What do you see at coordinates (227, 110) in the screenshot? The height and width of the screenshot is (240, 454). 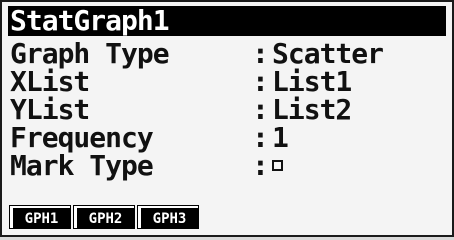 I see `setting-row-ylist: YList : List2` at bounding box center [227, 110].